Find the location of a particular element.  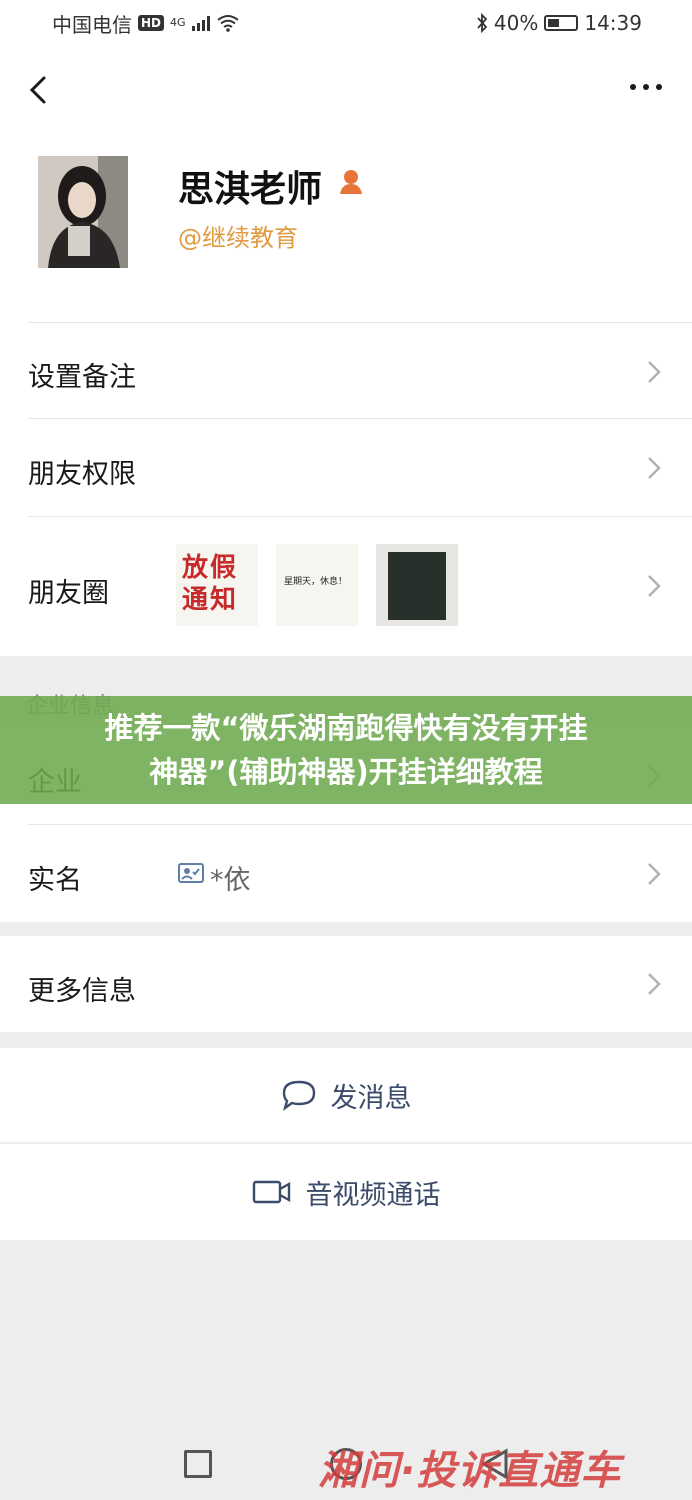

status-left: 中国电信 HD 4G is located at coordinates (146, 23).